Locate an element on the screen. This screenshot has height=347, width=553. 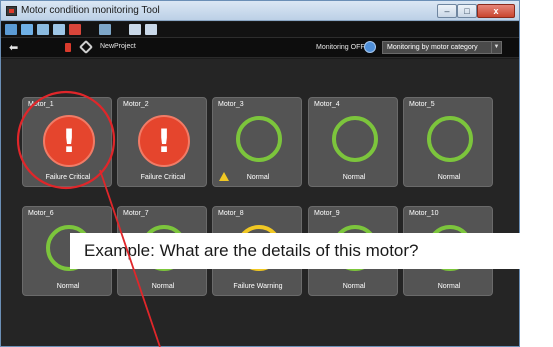
title-bar: Motor condition monitoring Tool – □ x is located at coordinates (260, 11).